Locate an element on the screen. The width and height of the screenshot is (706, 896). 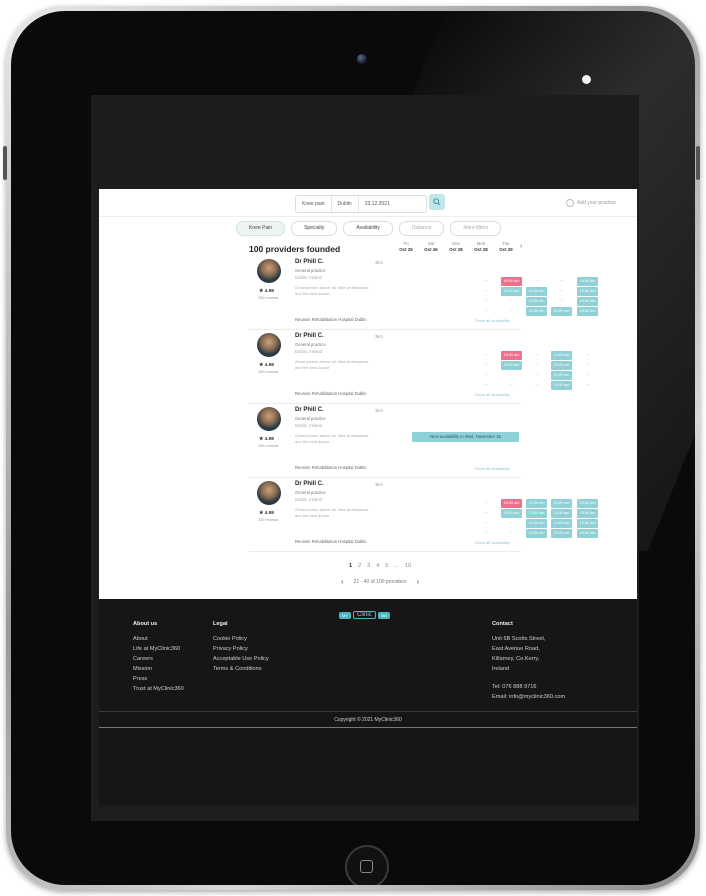
search-location-field: Dublin is located at coordinates (345, 204).